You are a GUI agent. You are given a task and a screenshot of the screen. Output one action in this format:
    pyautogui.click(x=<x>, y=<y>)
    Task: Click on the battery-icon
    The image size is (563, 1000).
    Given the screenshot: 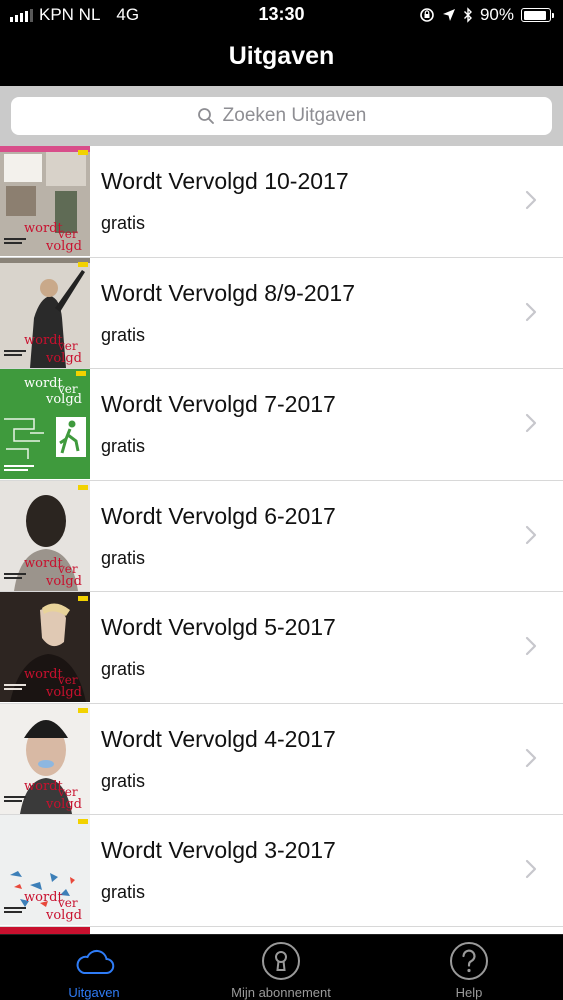 What is the action you would take?
    pyautogui.click(x=537, y=15)
    